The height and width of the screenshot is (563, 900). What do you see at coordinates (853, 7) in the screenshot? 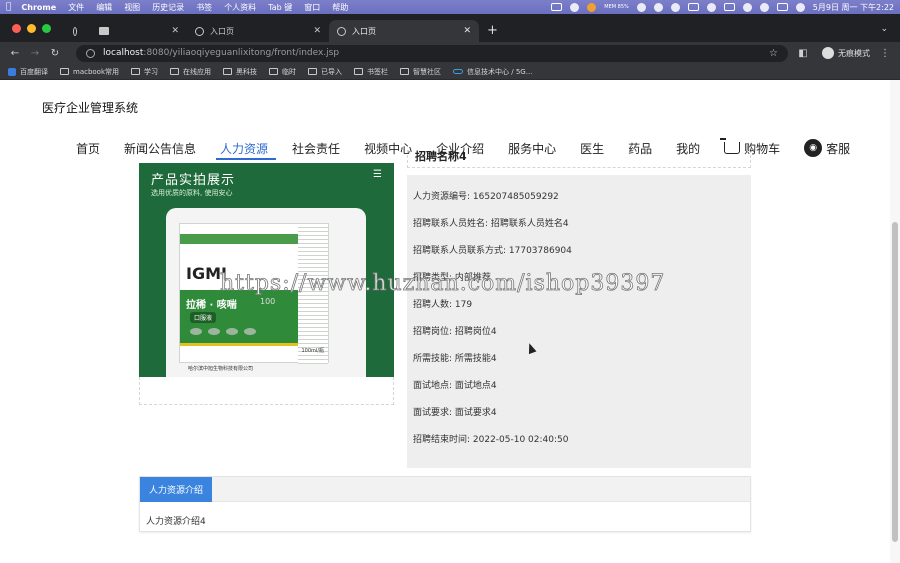
I see `clock: 5月9日 周一 下午2:22` at bounding box center [853, 7].